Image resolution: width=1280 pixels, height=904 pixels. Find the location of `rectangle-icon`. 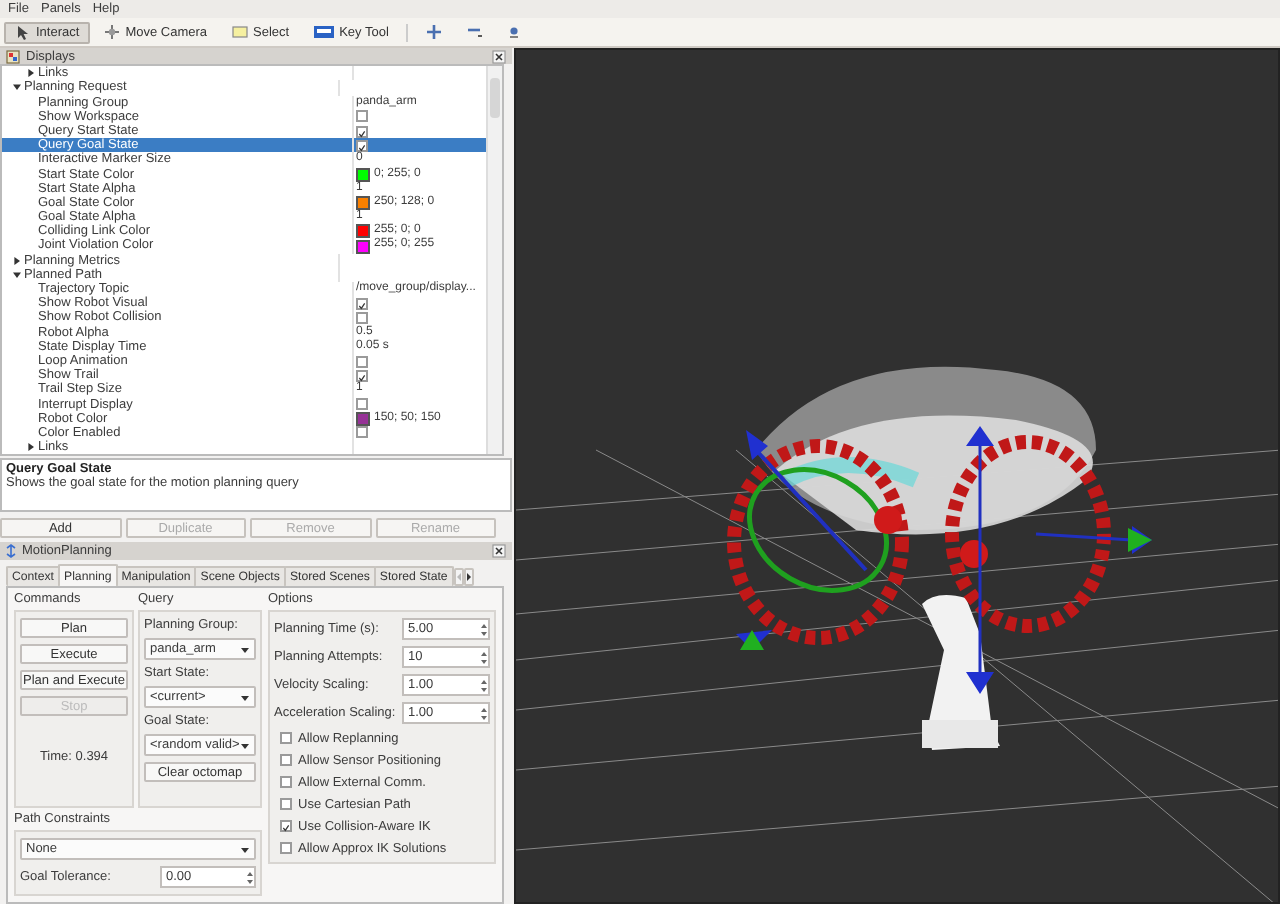

rectangle-icon is located at coordinates (239, 32).